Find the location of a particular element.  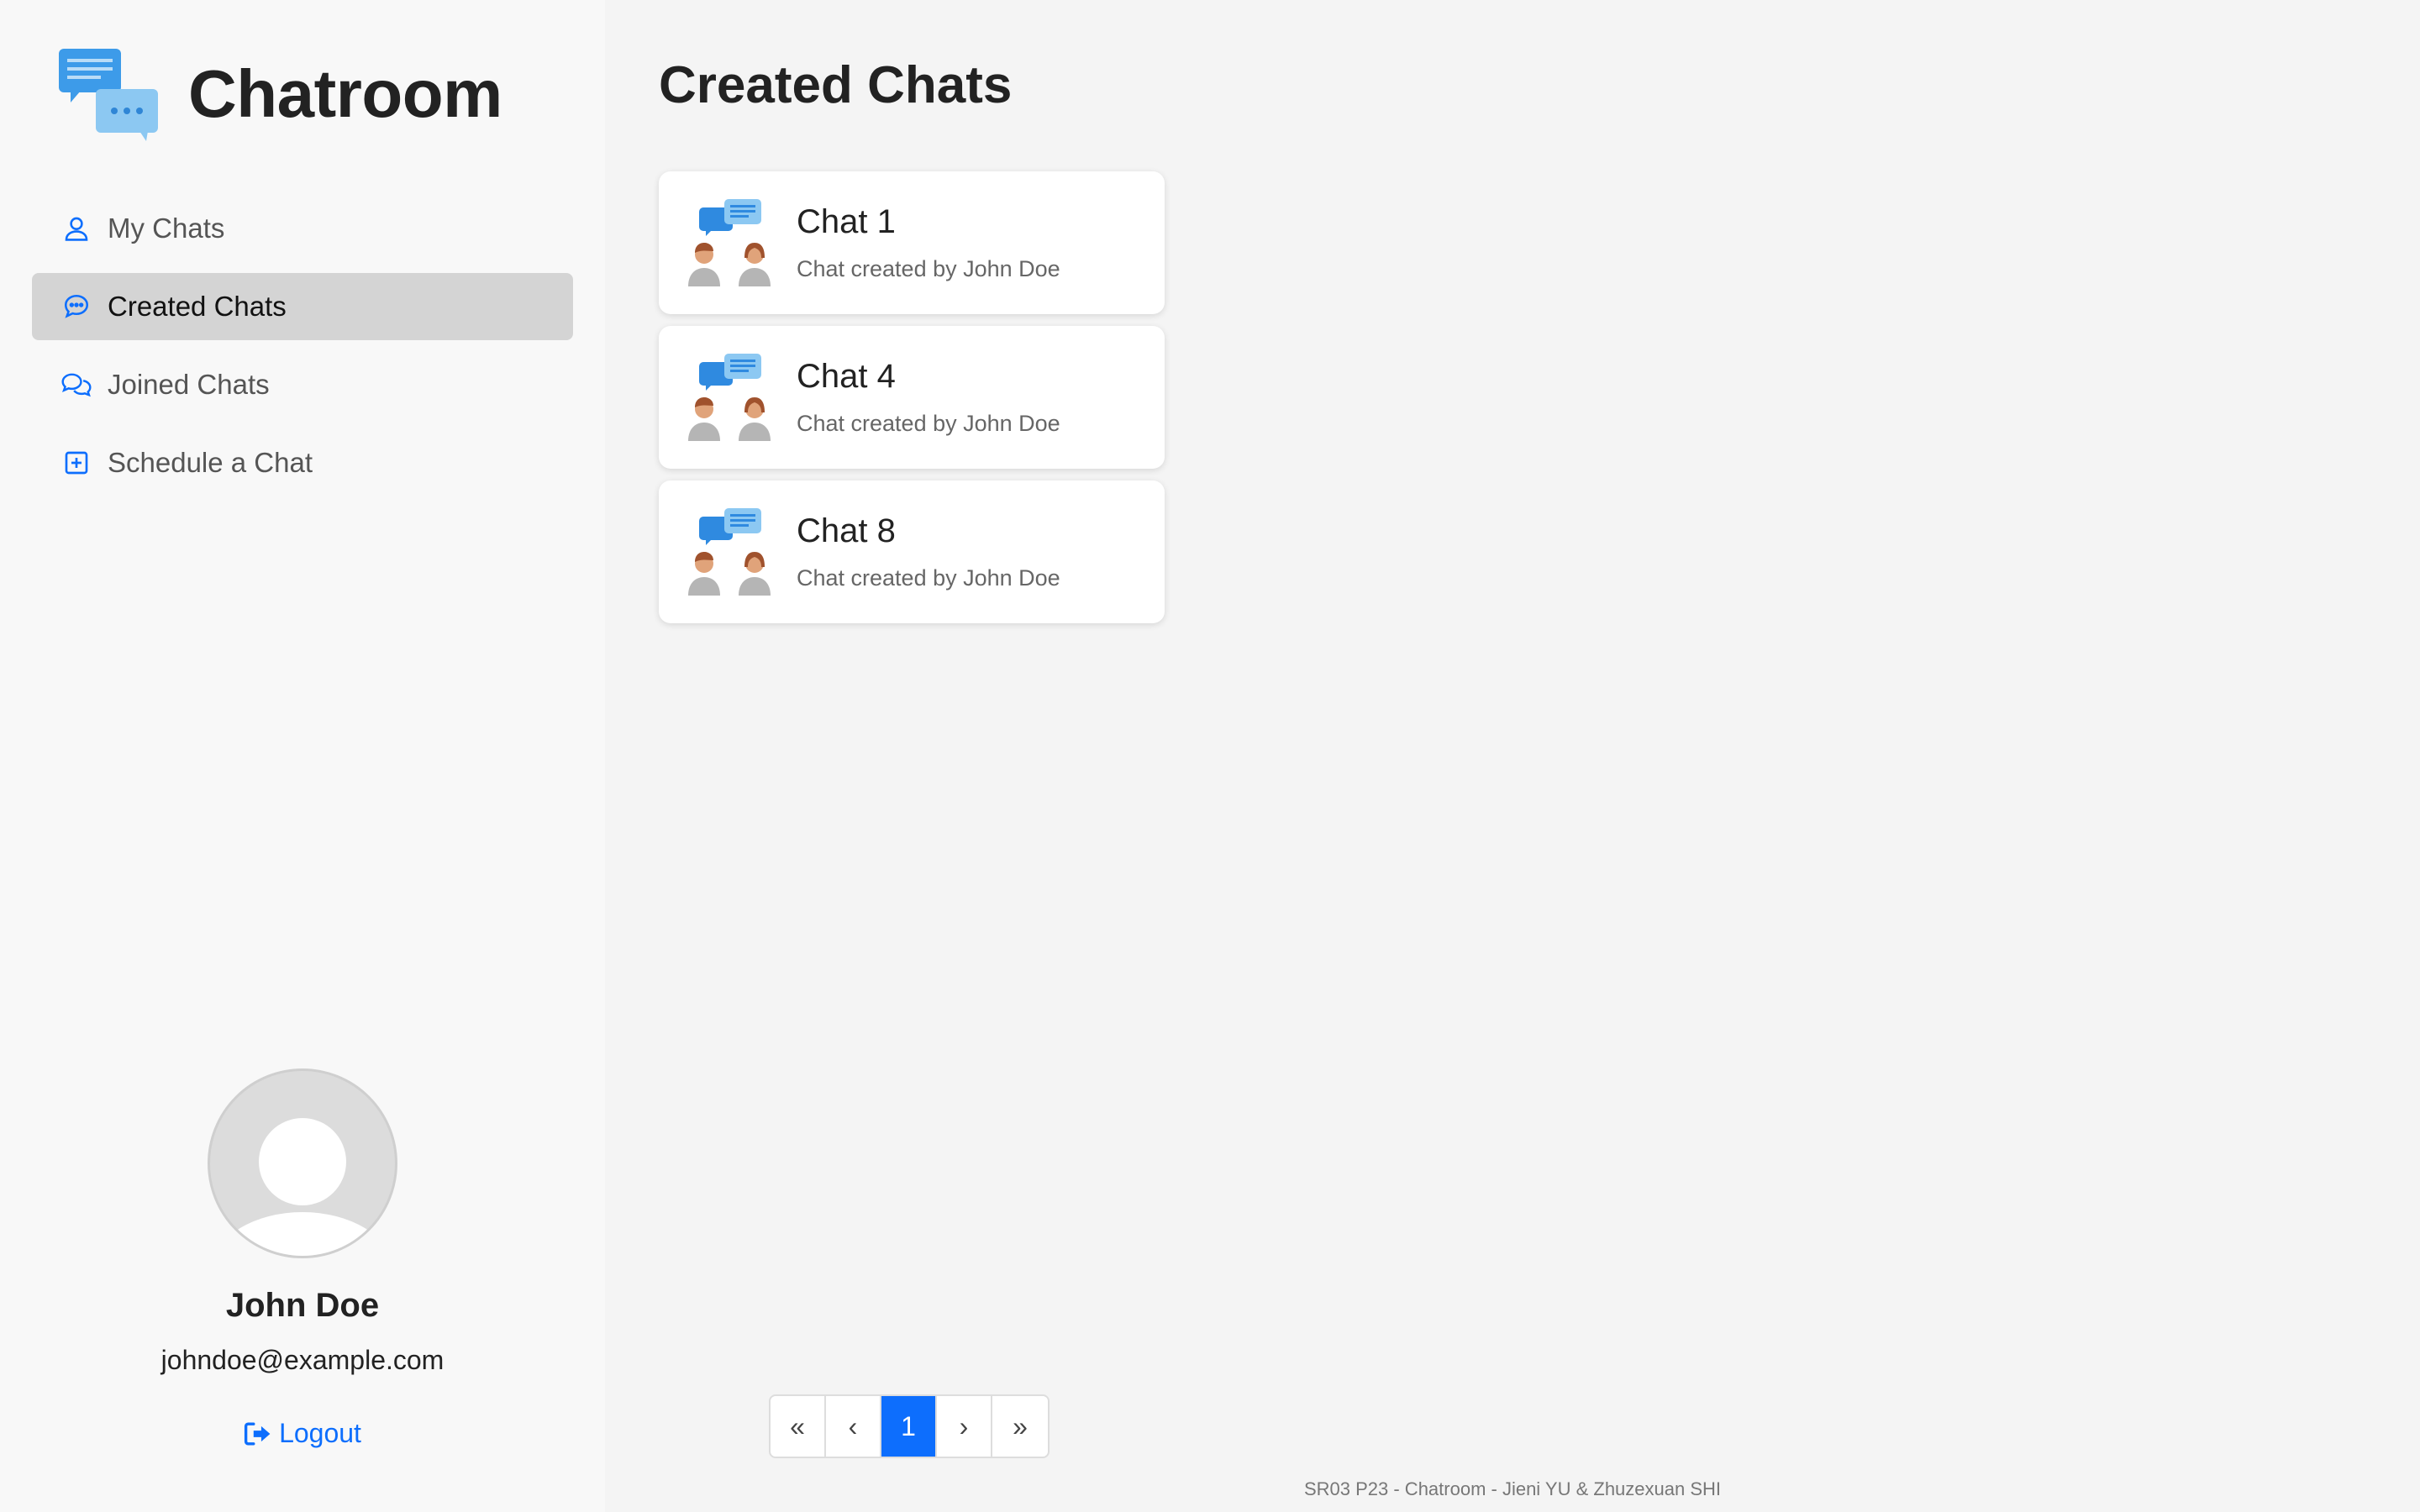

avatar-head is located at coordinates (302, 1161).